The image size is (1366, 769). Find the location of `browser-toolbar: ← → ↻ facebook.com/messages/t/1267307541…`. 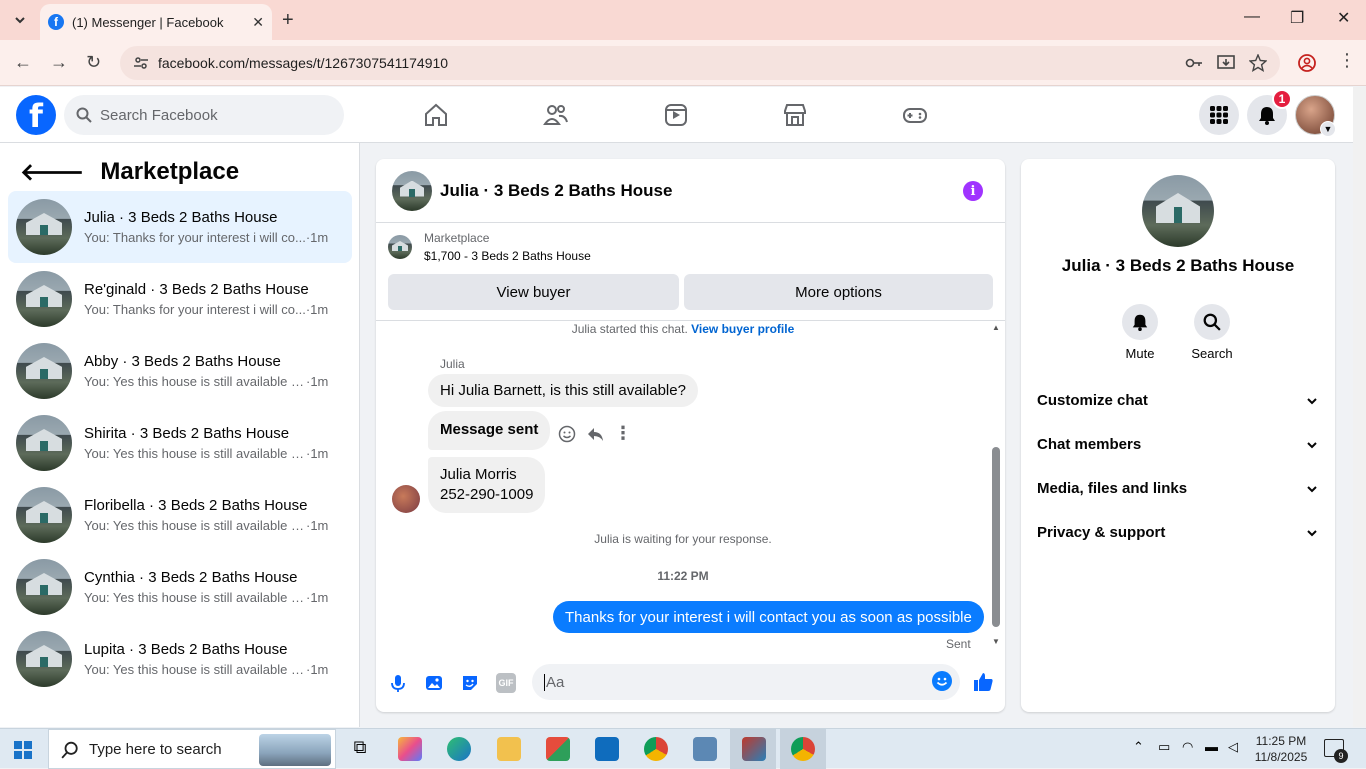

browser-toolbar: ← → ↻ facebook.com/messages/t/1267307541… is located at coordinates (683, 63).